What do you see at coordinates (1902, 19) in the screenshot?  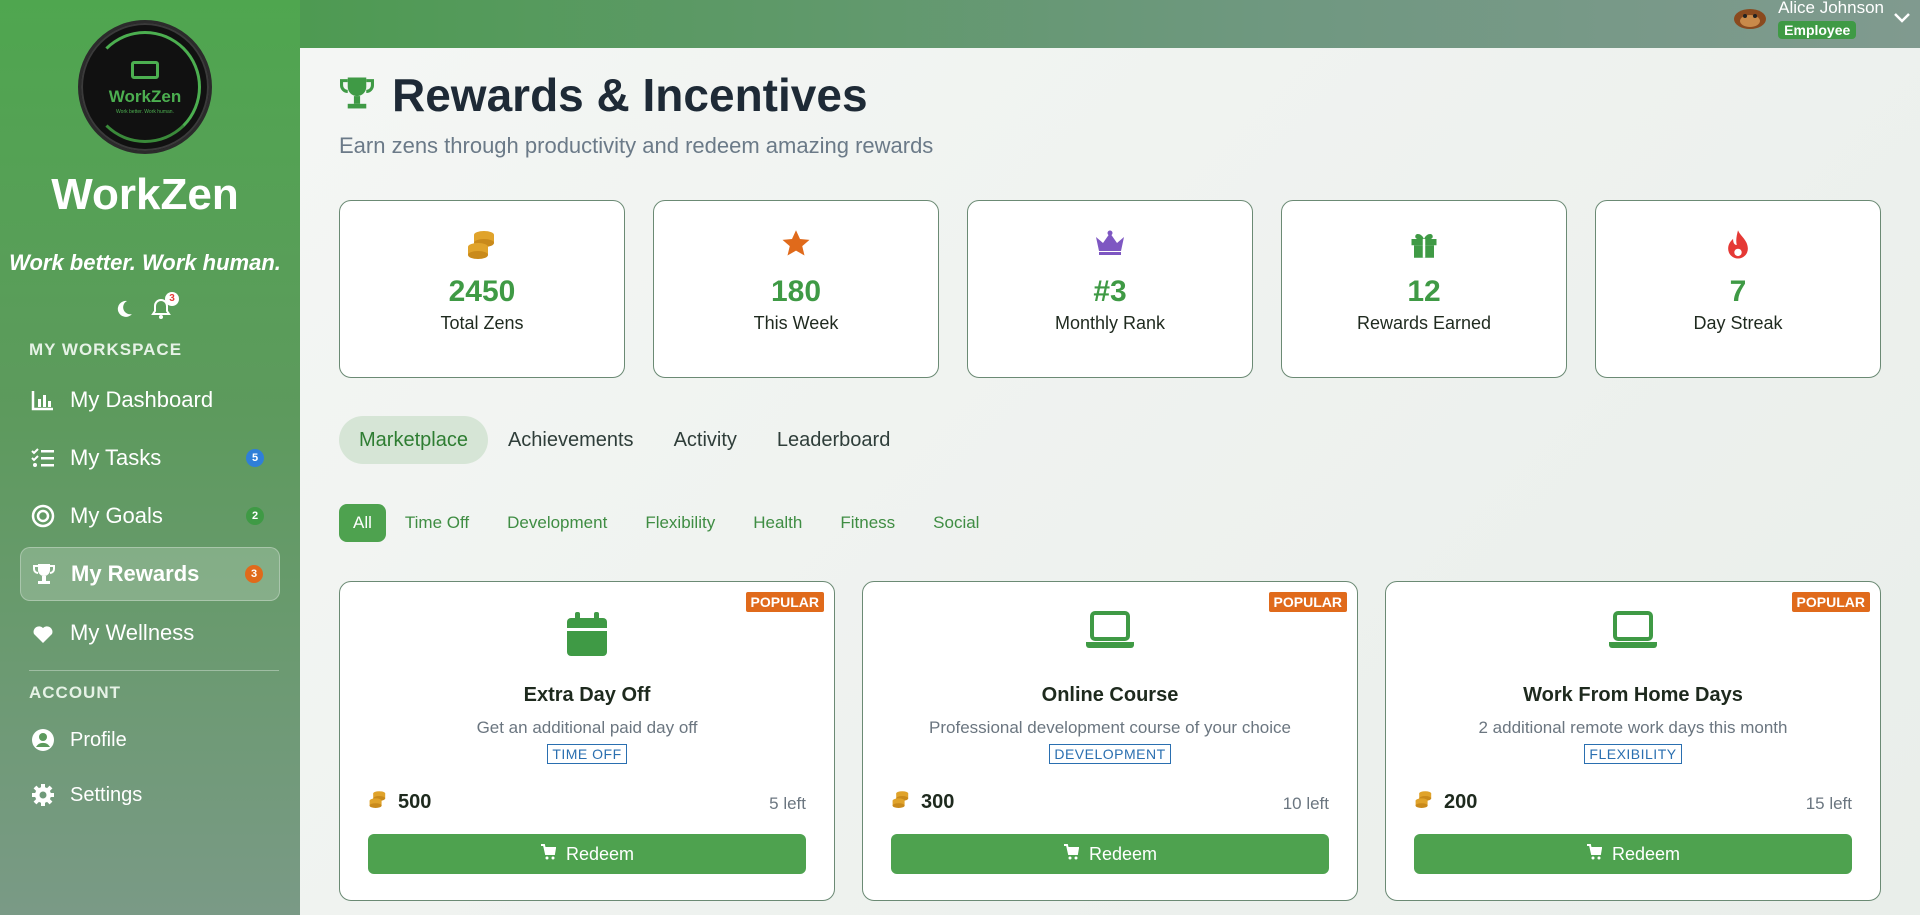 I see `chevron-down-icon` at bounding box center [1902, 19].